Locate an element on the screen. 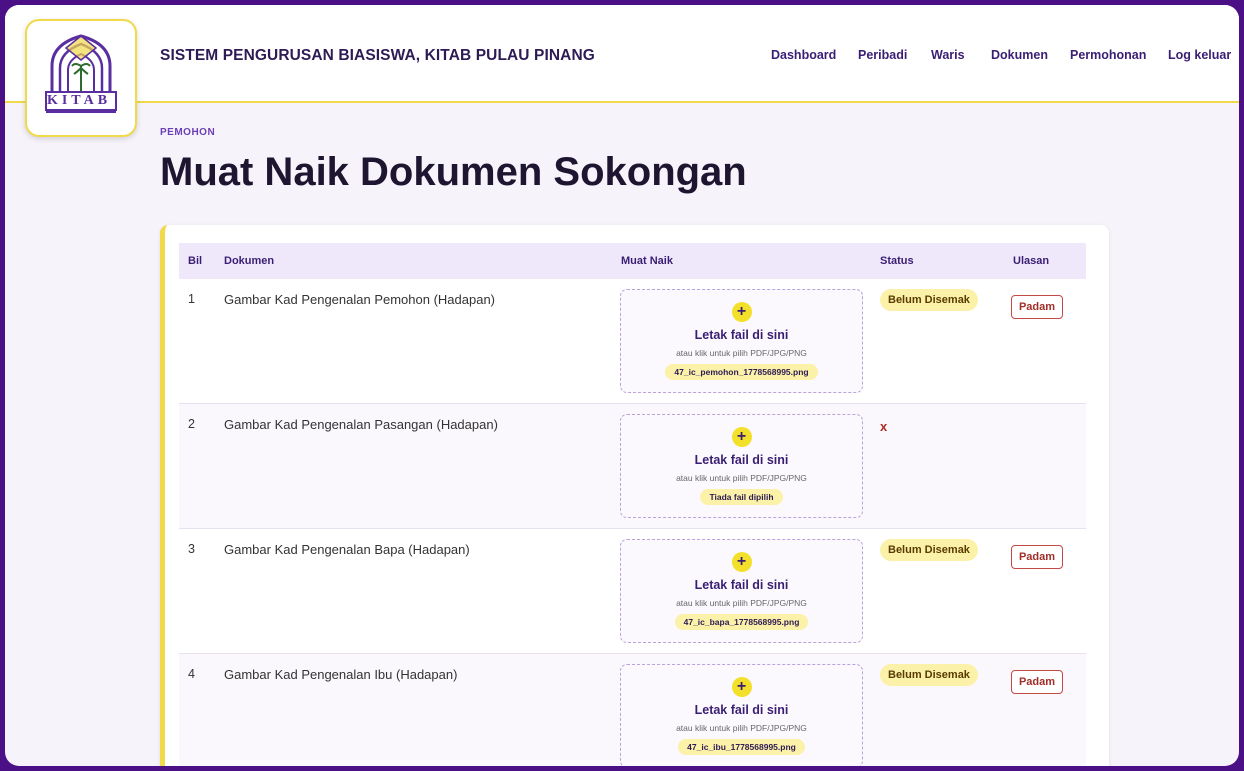 This screenshot has width=1244, height=771. nav-dokumen: Dokumen is located at coordinates (1019, 55).